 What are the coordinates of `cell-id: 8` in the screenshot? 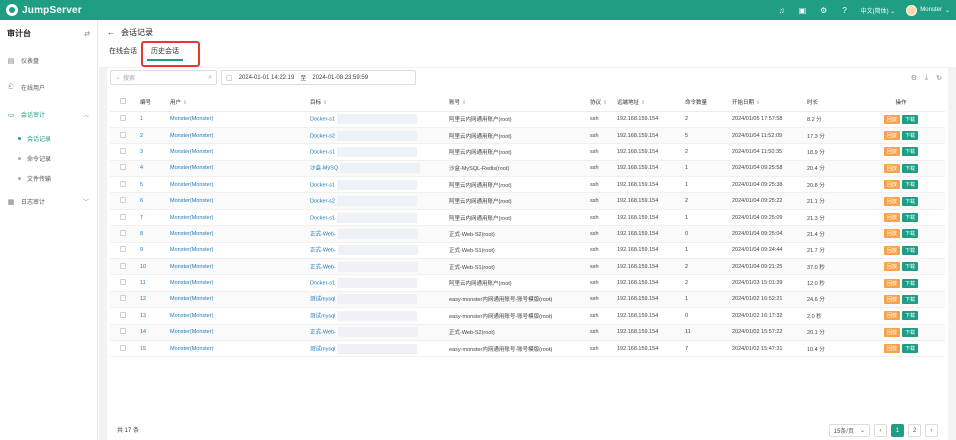 It's located at (155, 234).